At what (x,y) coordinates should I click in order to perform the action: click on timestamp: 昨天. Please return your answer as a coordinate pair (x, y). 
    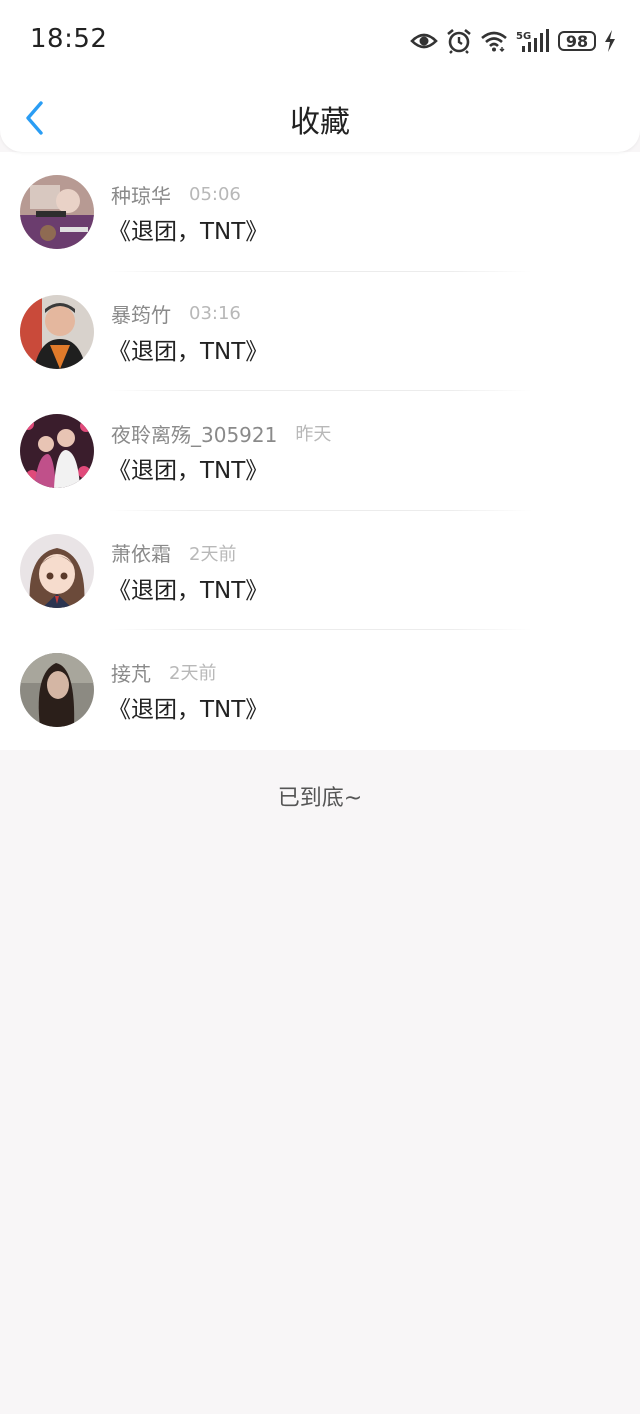
    Looking at the image, I should click on (313, 435).